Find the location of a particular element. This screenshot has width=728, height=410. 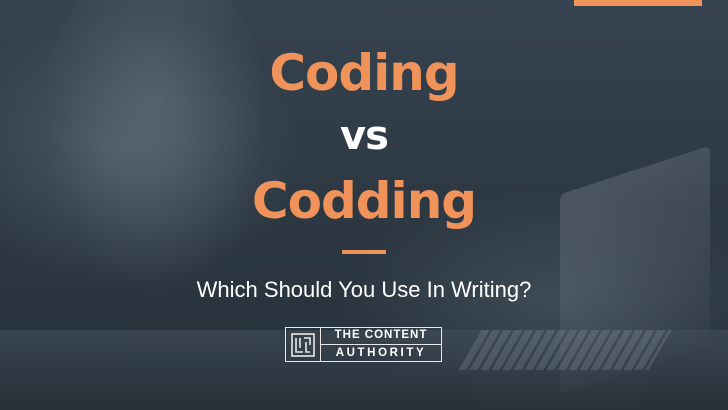

background-keyboard is located at coordinates (565, 350).